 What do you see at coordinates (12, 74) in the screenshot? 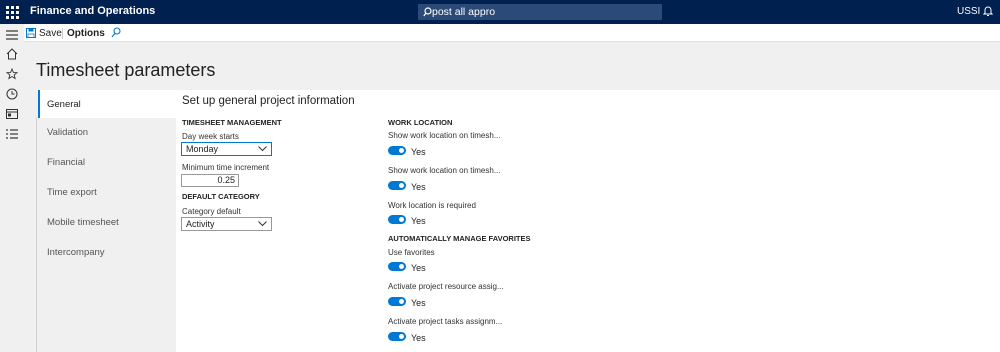
I see `star-icon` at bounding box center [12, 74].